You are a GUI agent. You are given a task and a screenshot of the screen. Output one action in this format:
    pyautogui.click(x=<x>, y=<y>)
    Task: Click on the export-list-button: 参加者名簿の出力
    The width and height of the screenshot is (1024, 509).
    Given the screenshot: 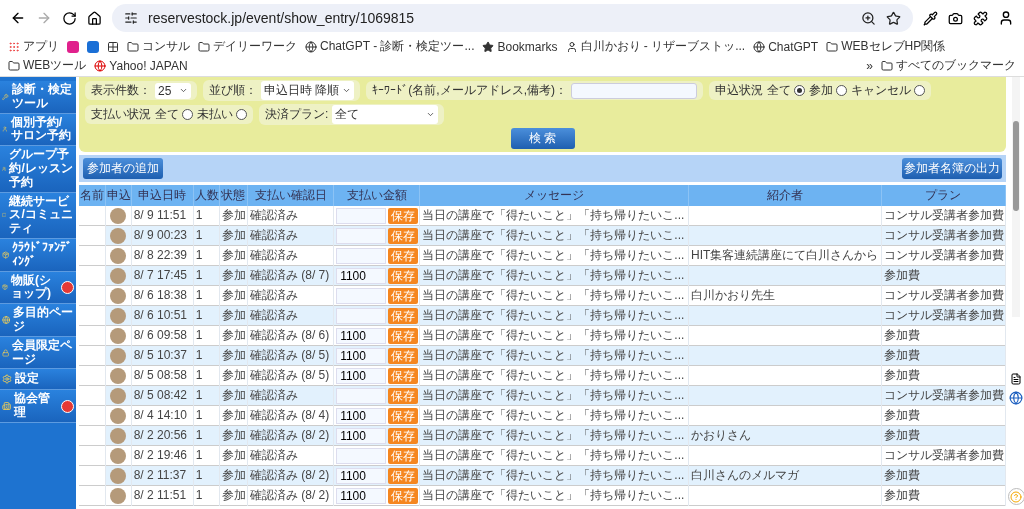 What is the action you would take?
    pyautogui.click(x=952, y=168)
    